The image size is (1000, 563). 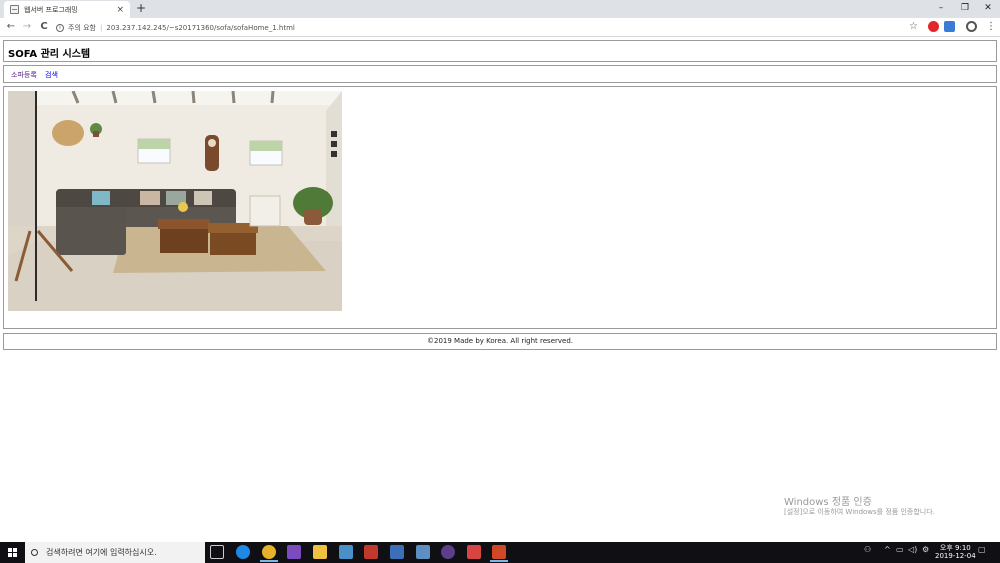 What do you see at coordinates (82, 27) in the screenshot?
I see `security-label: 주의 요함` at bounding box center [82, 27].